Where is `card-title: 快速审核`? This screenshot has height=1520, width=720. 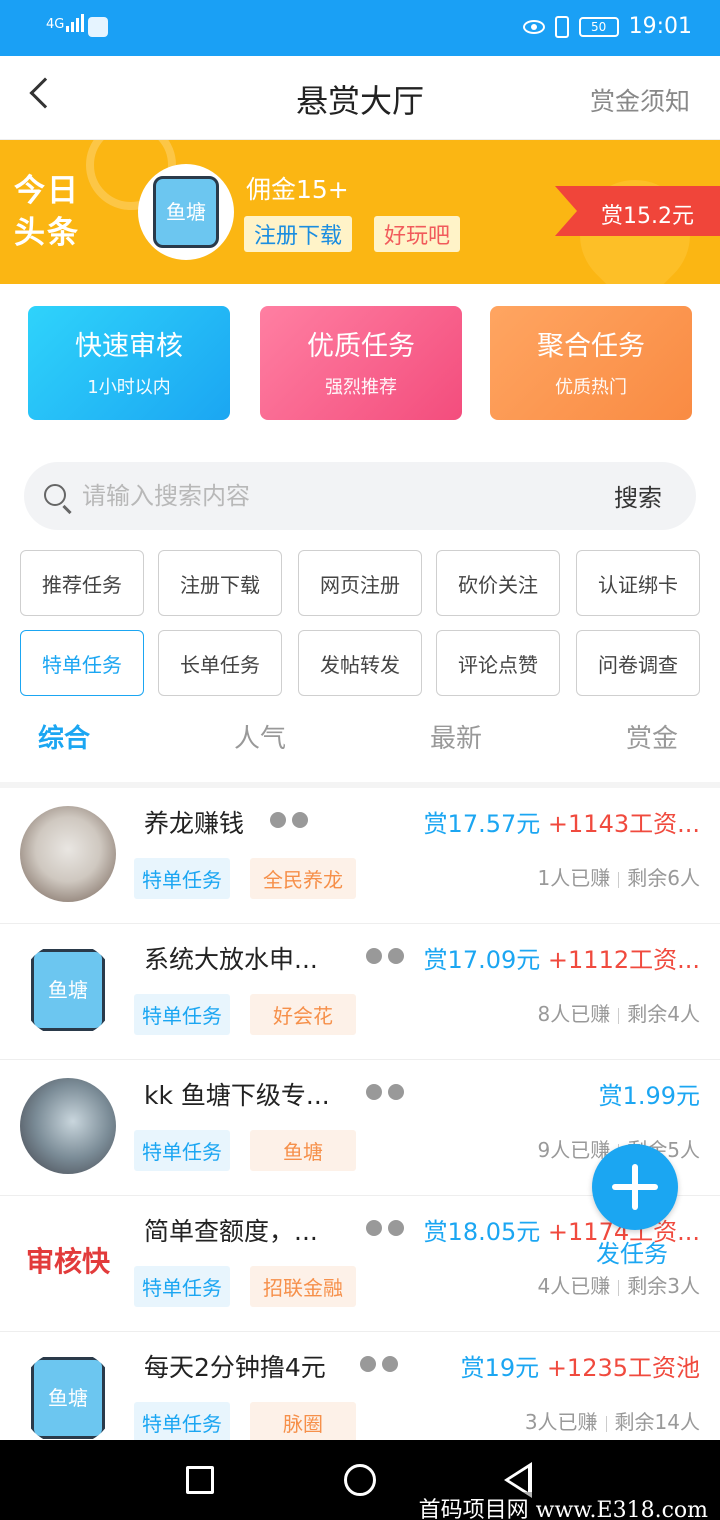
card-title: 快速审核 is located at coordinates (129, 346).